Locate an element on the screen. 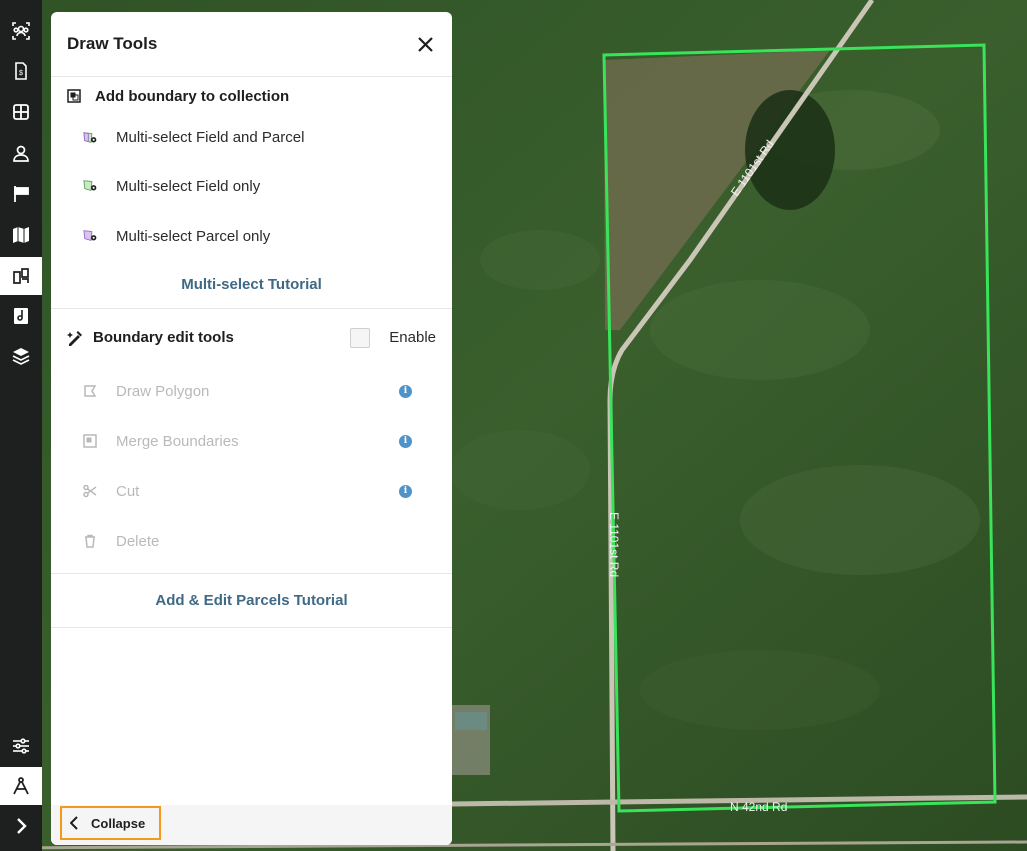 The width and height of the screenshot is (1027, 851). enable-checkbox is located at coordinates (360, 337).